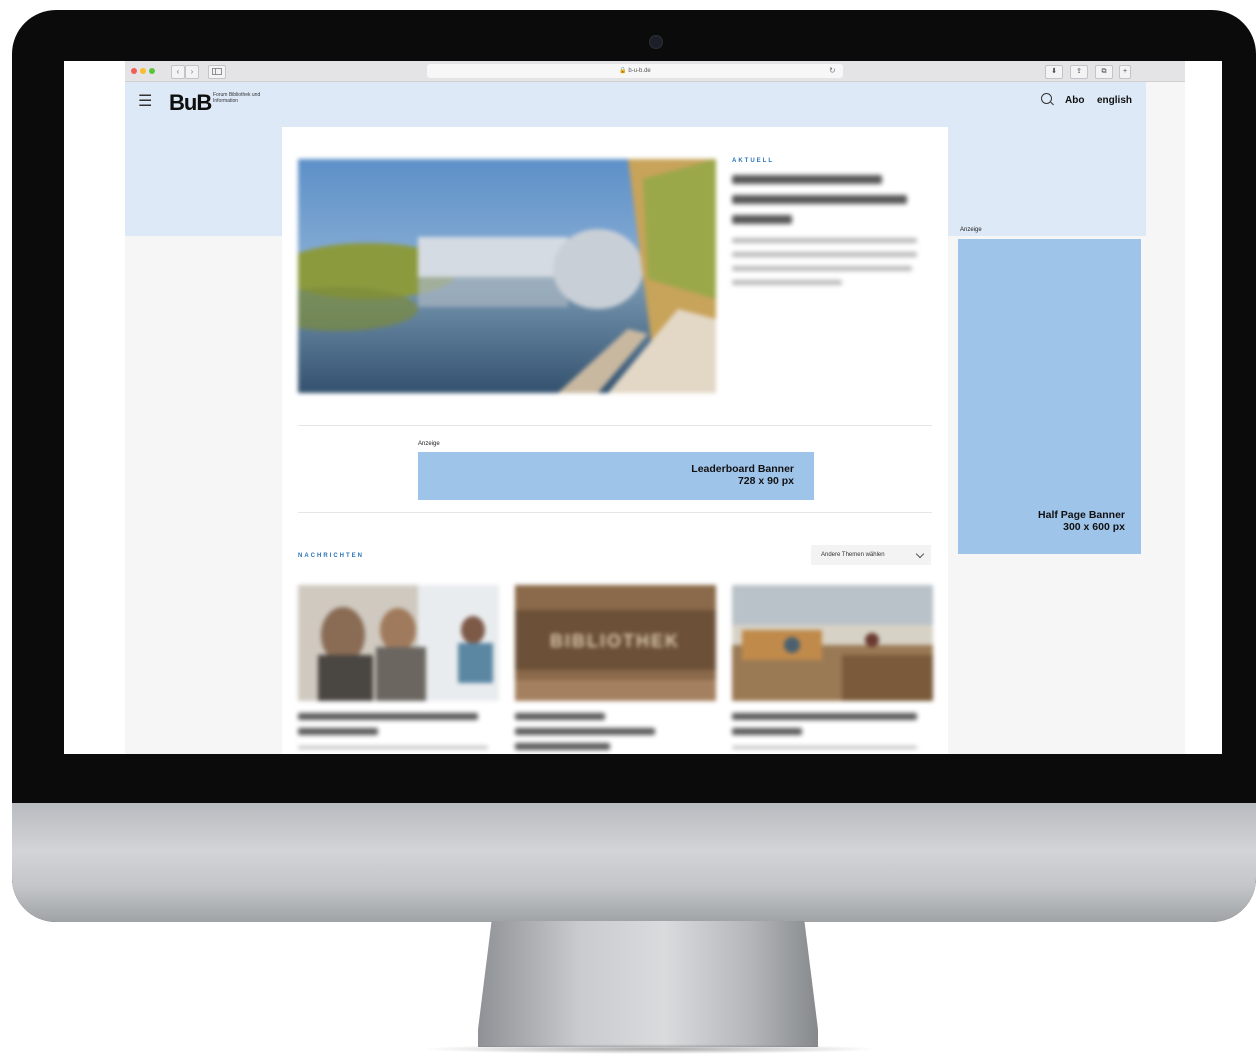 The image size is (1256, 1063). Describe the element at coordinates (1074, 100) in the screenshot. I see `abo-link: Abo` at that location.